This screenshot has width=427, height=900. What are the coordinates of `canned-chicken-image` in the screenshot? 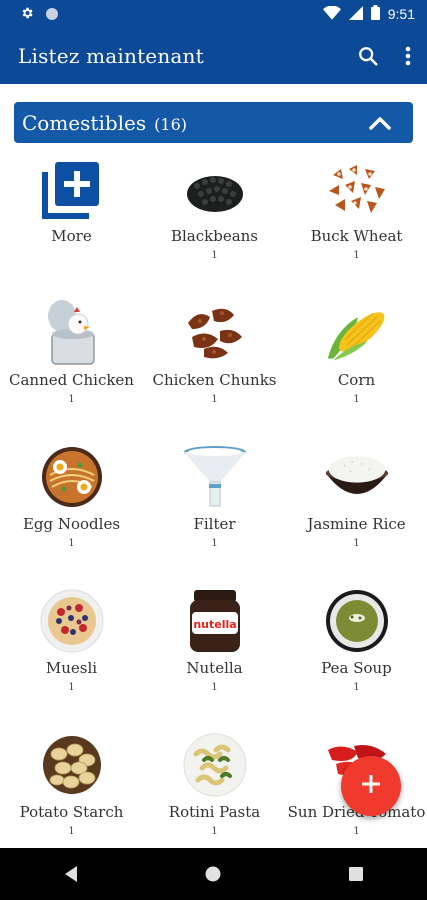 It's located at (72, 333).